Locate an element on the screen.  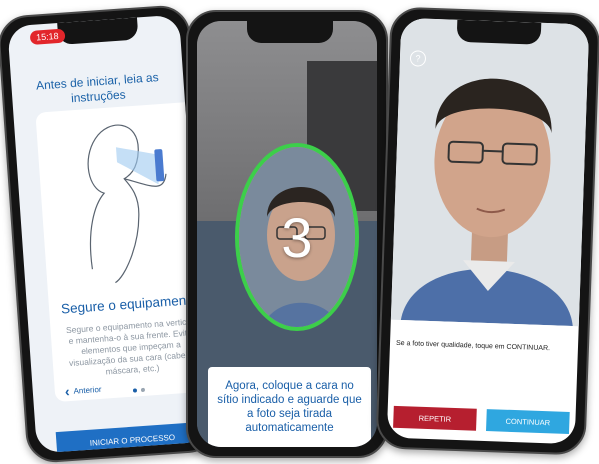
repeat-button: REPETIR is located at coordinates (435, 418).